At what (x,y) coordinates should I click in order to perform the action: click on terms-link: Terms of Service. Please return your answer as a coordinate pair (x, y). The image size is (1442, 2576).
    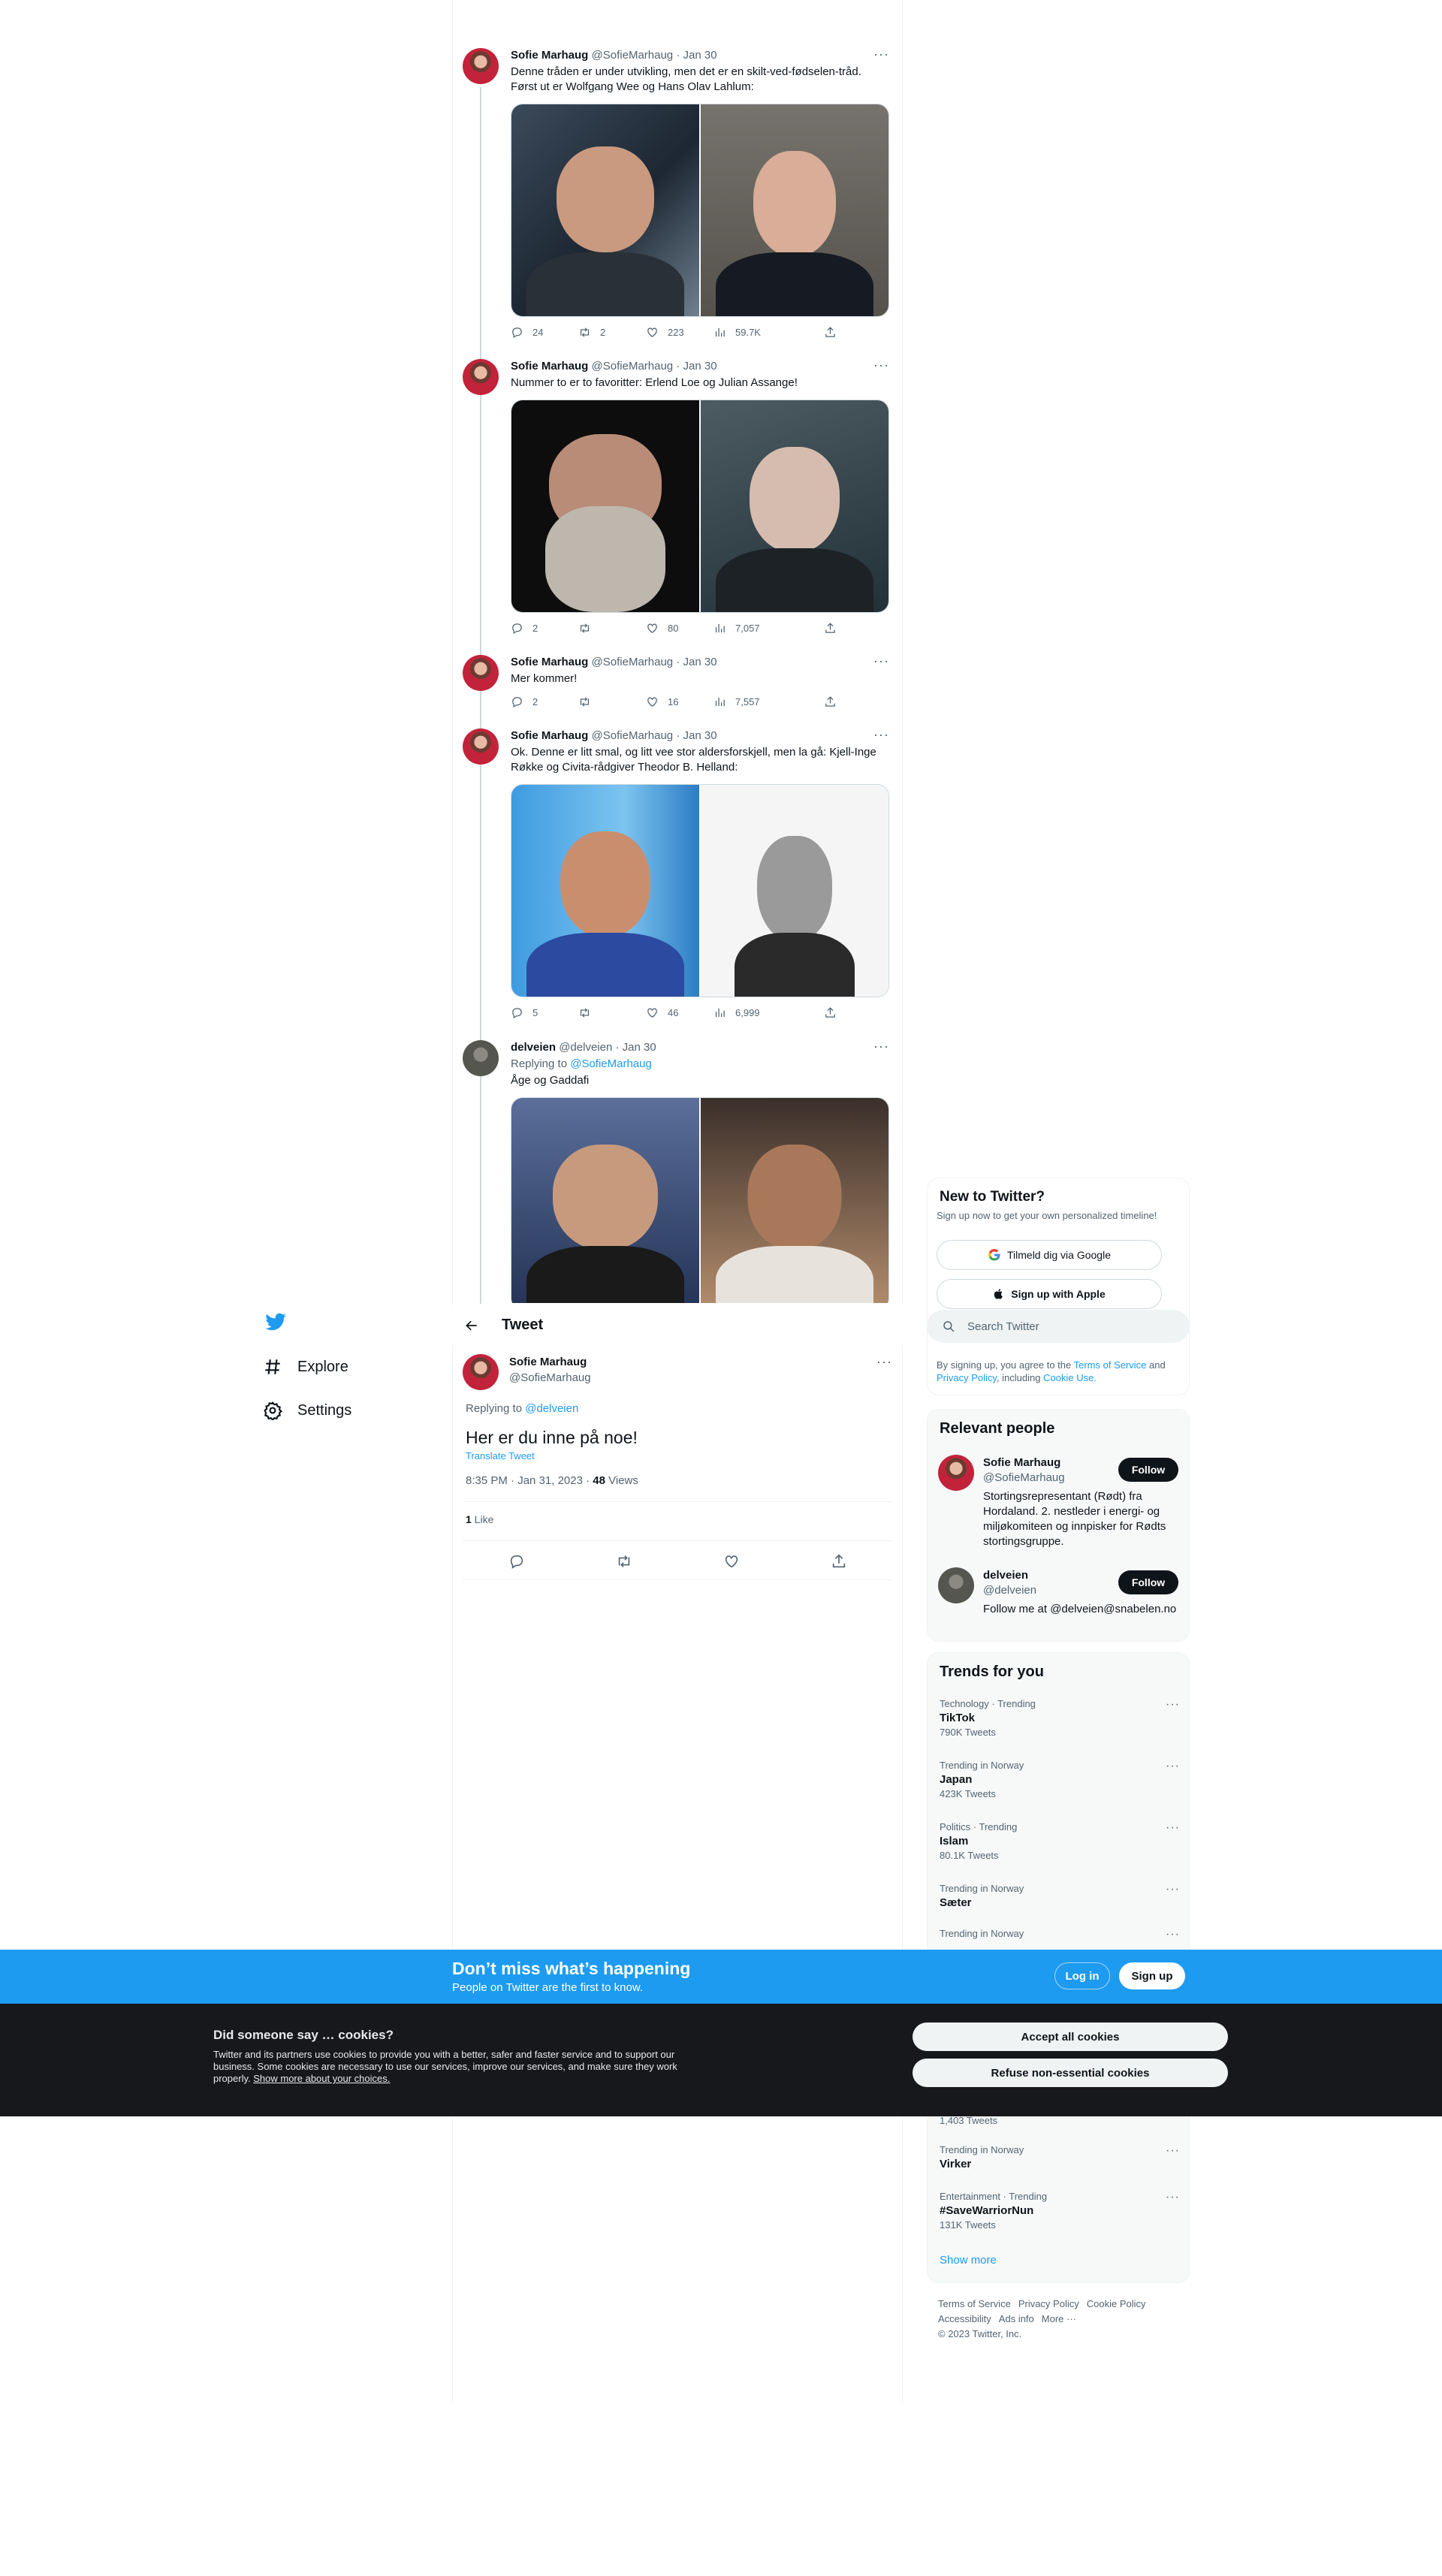
    Looking at the image, I should click on (1111, 1365).